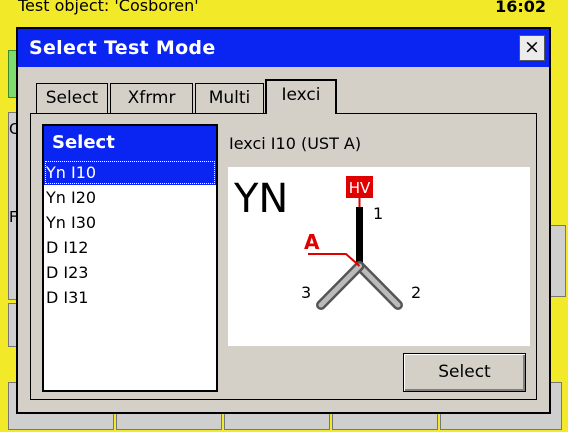 Image resolution: width=568 pixels, height=432 pixels. What do you see at coordinates (301, 96) in the screenshot?
I see `tab-iexci: Iexci` at bounding box center [301, 96].